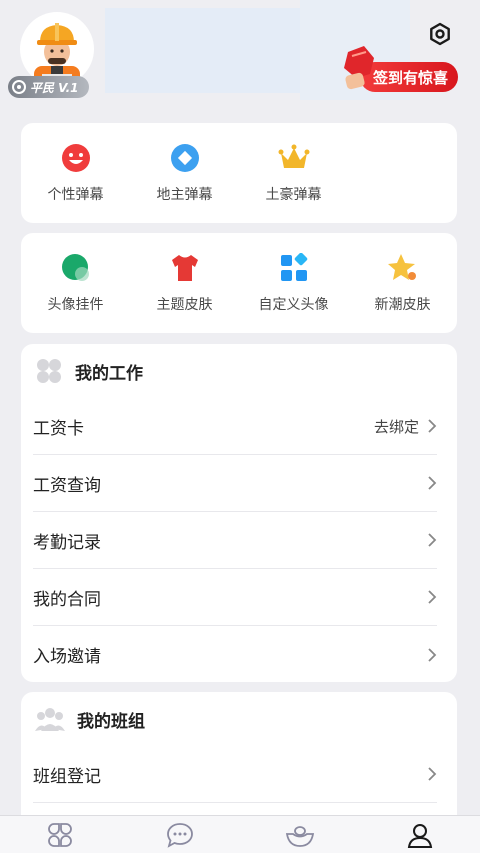 This screenshot has height=853, width=480. What do you see at coordinates (54, 87) in the screenshot?
I see `level-badge-text: 平民 V.1` at bounding box center [54, 87].